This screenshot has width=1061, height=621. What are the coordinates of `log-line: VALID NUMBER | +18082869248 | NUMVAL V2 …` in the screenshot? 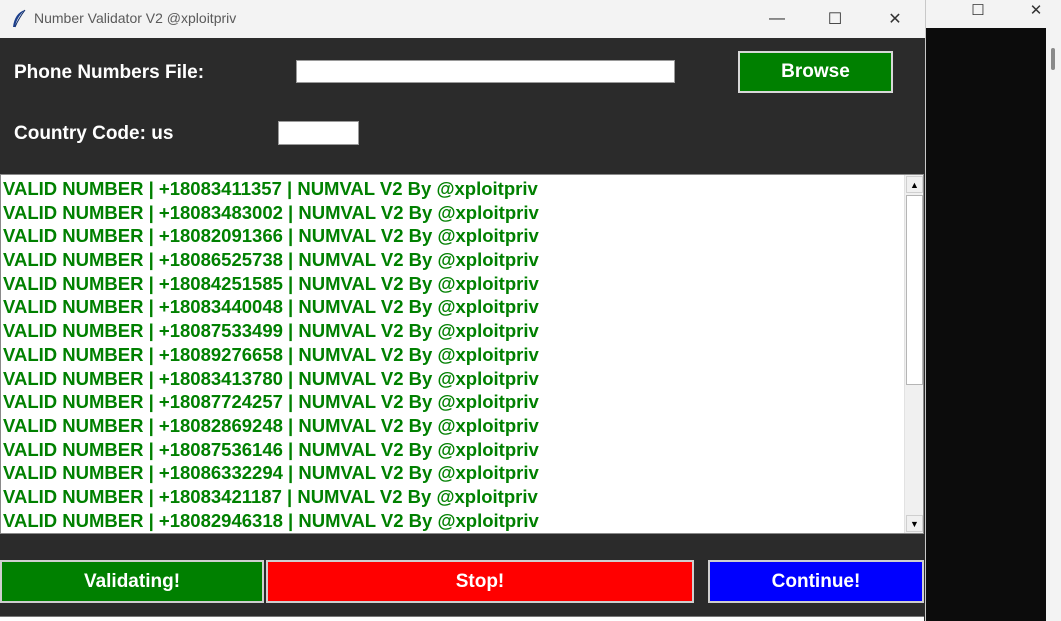 It's located at (271, 425).